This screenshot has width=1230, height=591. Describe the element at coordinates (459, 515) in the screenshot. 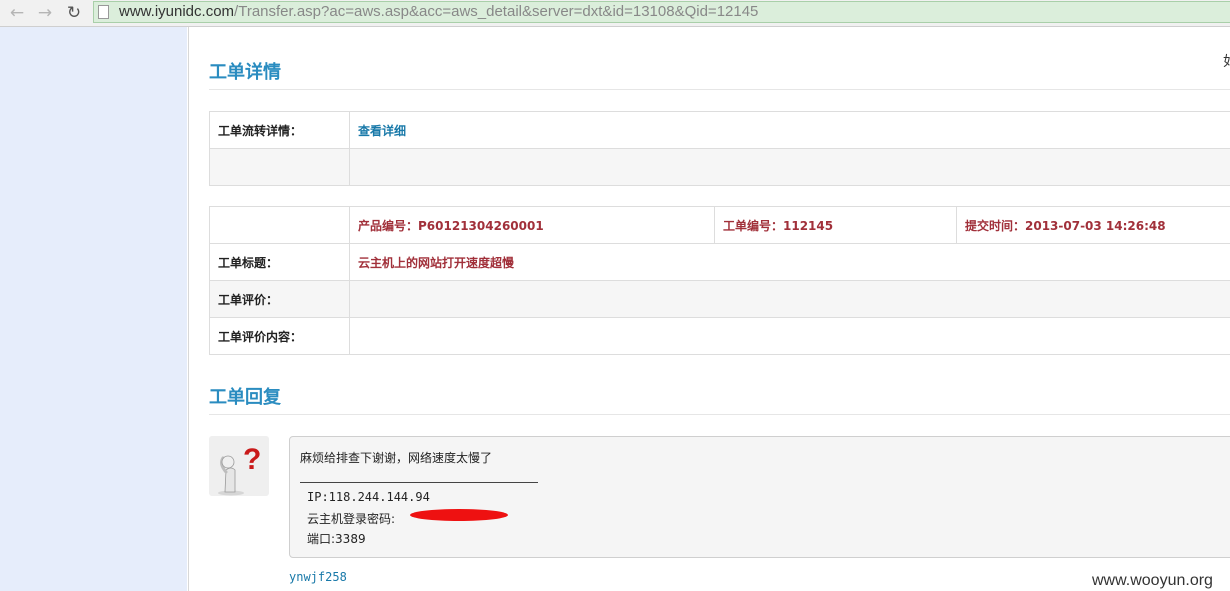

I see `redaction-mark` at that location.